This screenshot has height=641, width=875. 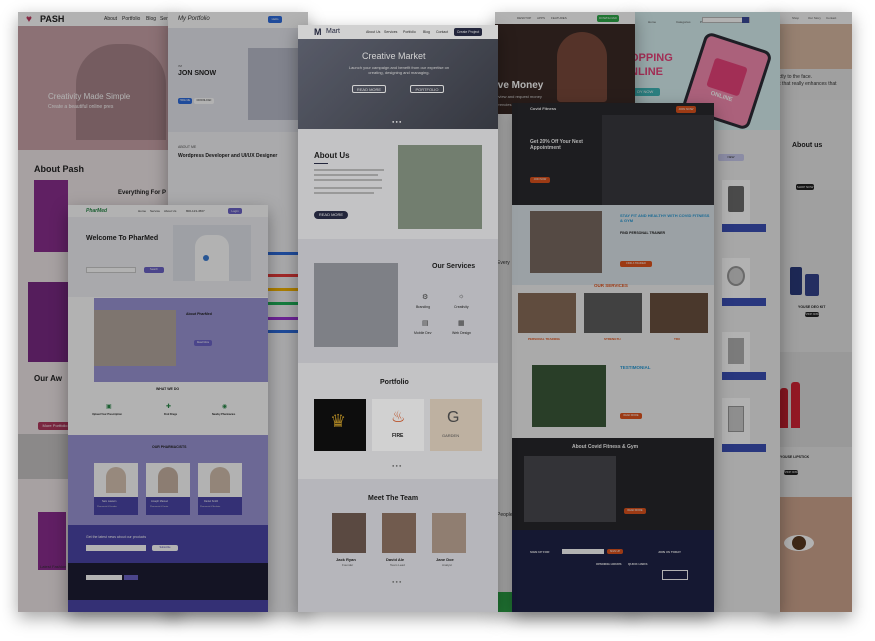 What do you see at coordinates (613, 484) in the screenshot?
I see `about-fitness-section: About Covid Fitness & Gym READ MORE` at bounding box center [613, 484].